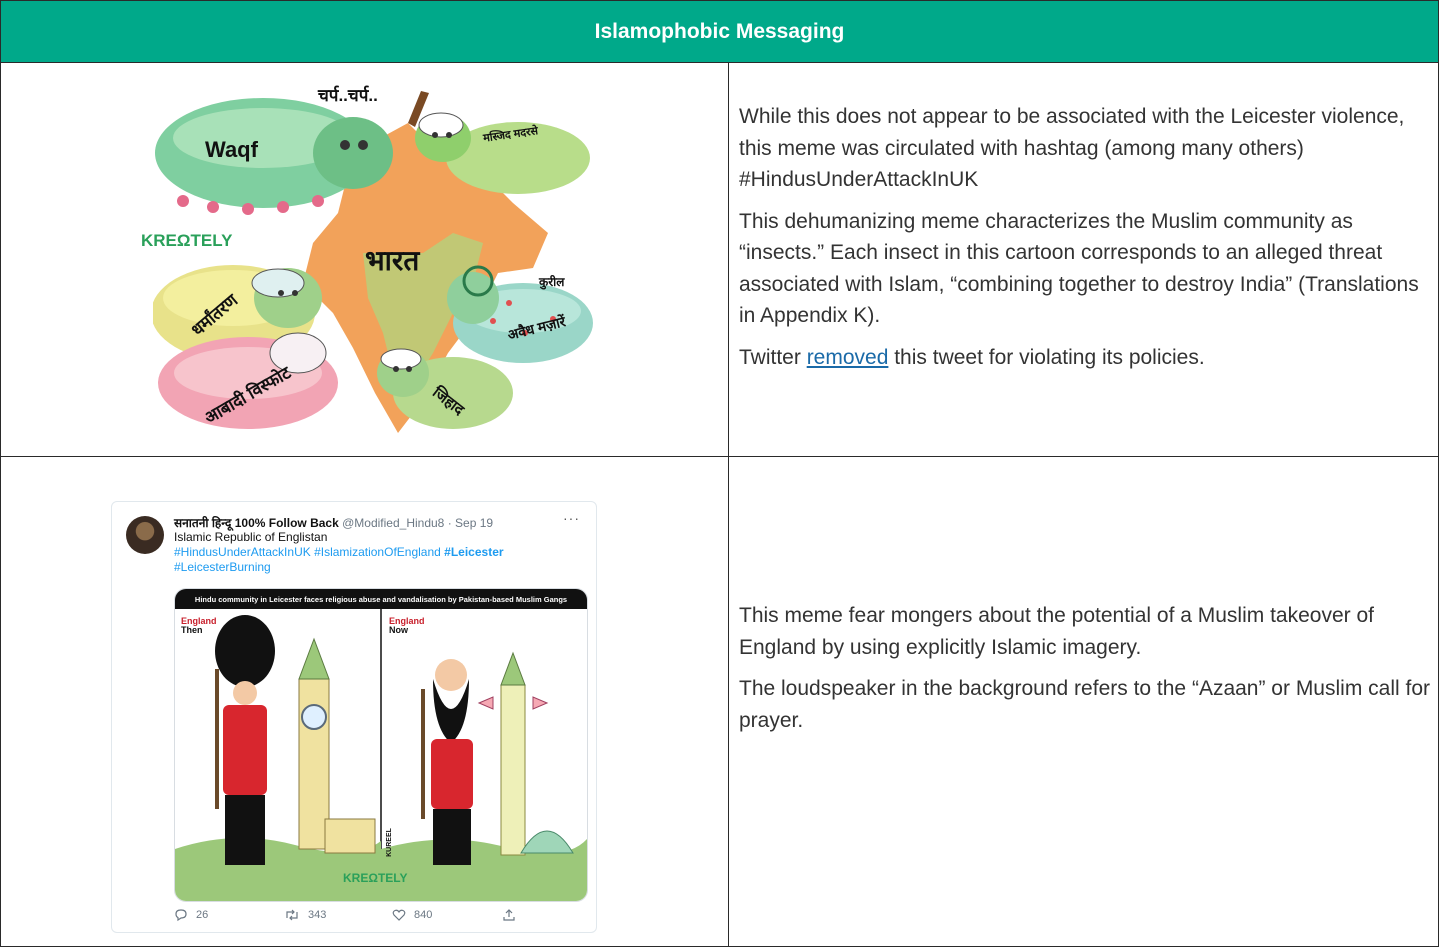 The width and height of the screenshot is (1440, 948). Describe the element at coordinates (251, 537) in the screenshot. I see `tweet-text-line: Islamic Republic of Englistan` at that location.